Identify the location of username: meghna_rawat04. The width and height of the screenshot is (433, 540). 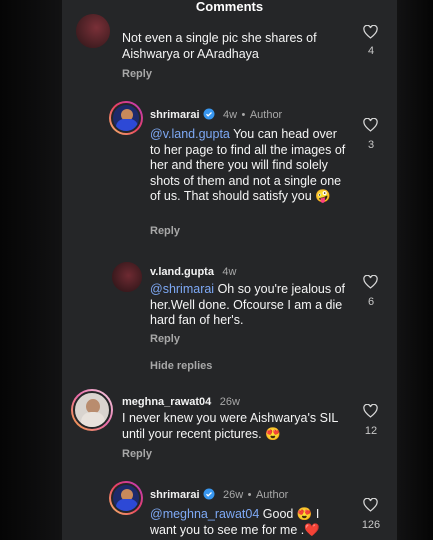
(166, 402).